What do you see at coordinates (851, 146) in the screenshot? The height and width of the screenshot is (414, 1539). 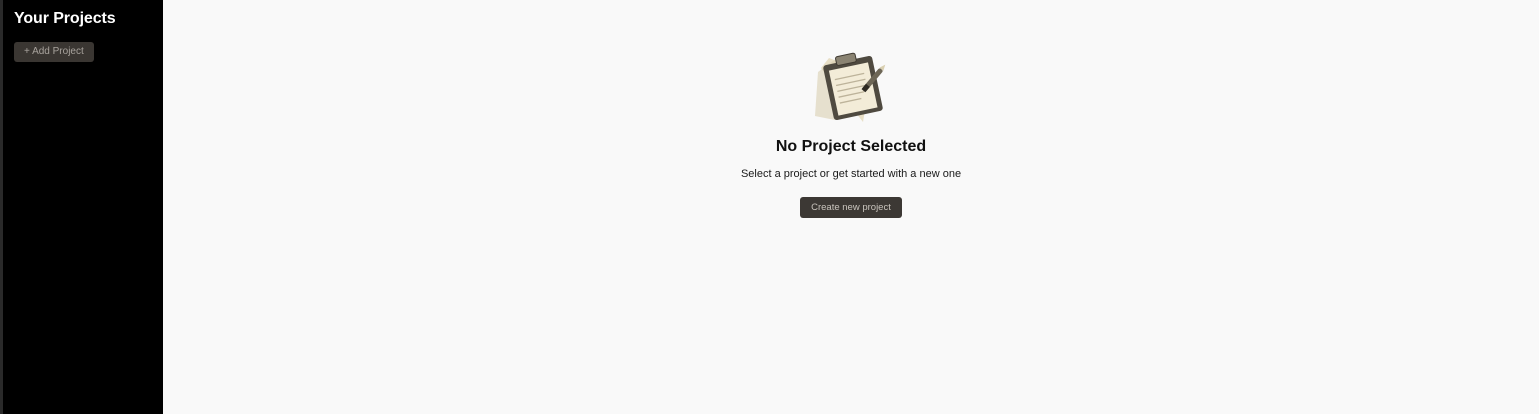 I see `empty-state-title: No Project Selected` at bounding box center [851, 146].